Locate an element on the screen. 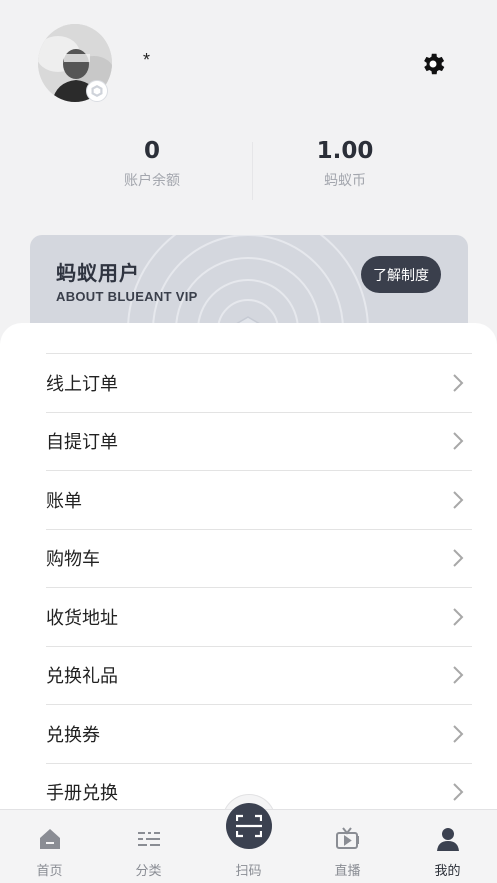 This screenshot has width=497, height=883. menu-item-redeem-gifts: 兑换礼品 is located at coordinates (259, 676).